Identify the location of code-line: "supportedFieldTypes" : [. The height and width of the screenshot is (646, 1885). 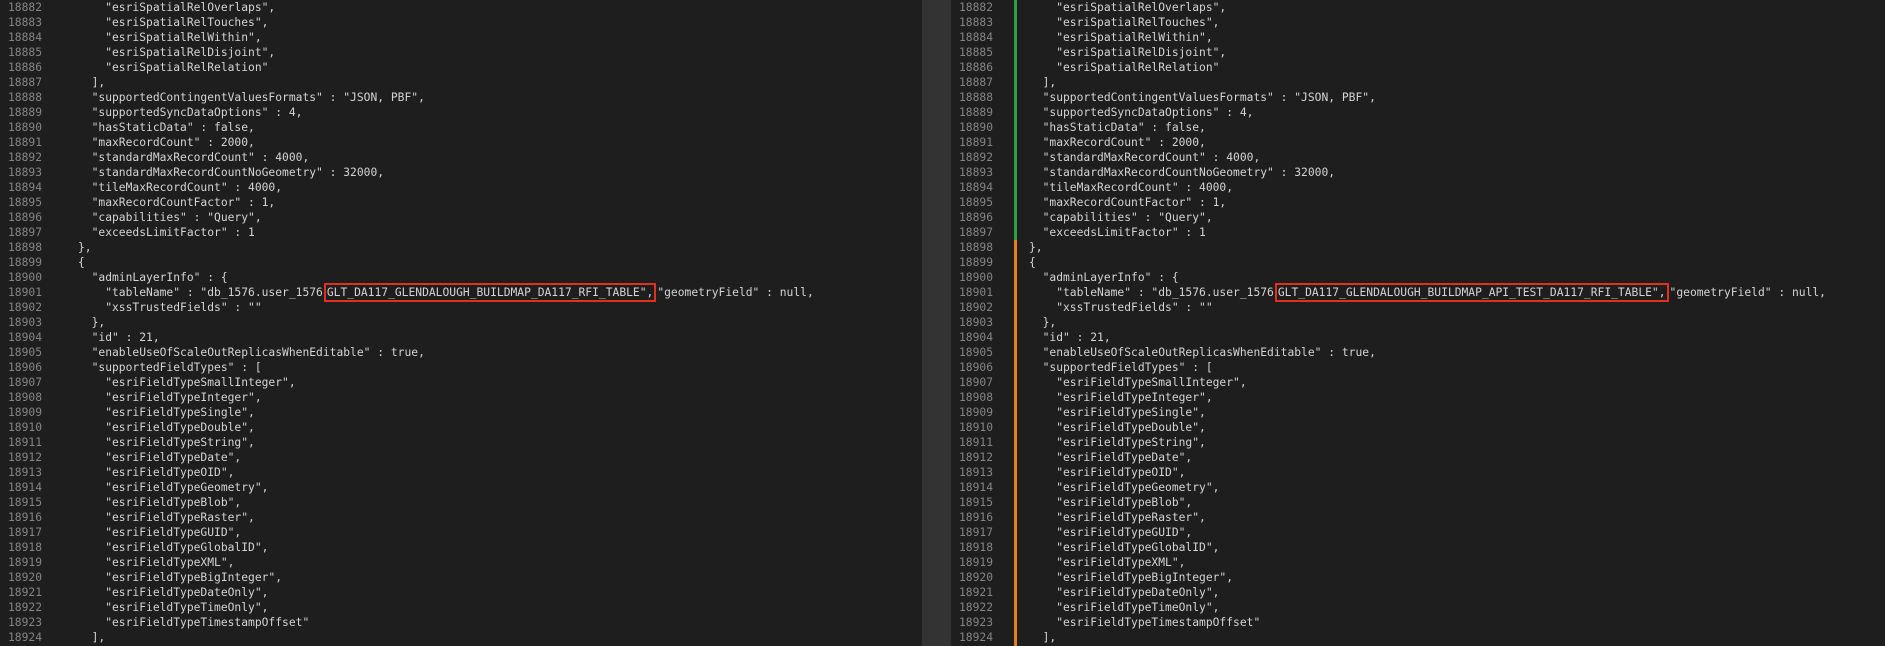
(1121, 367).